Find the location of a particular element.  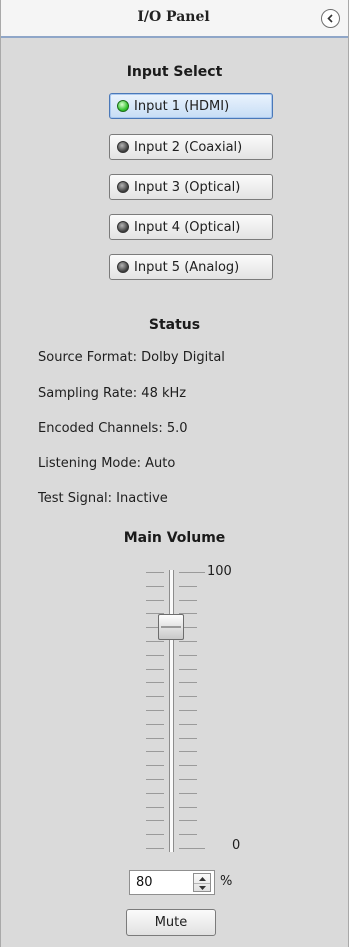

caret-down-icon is located at coordinates (202, 887).